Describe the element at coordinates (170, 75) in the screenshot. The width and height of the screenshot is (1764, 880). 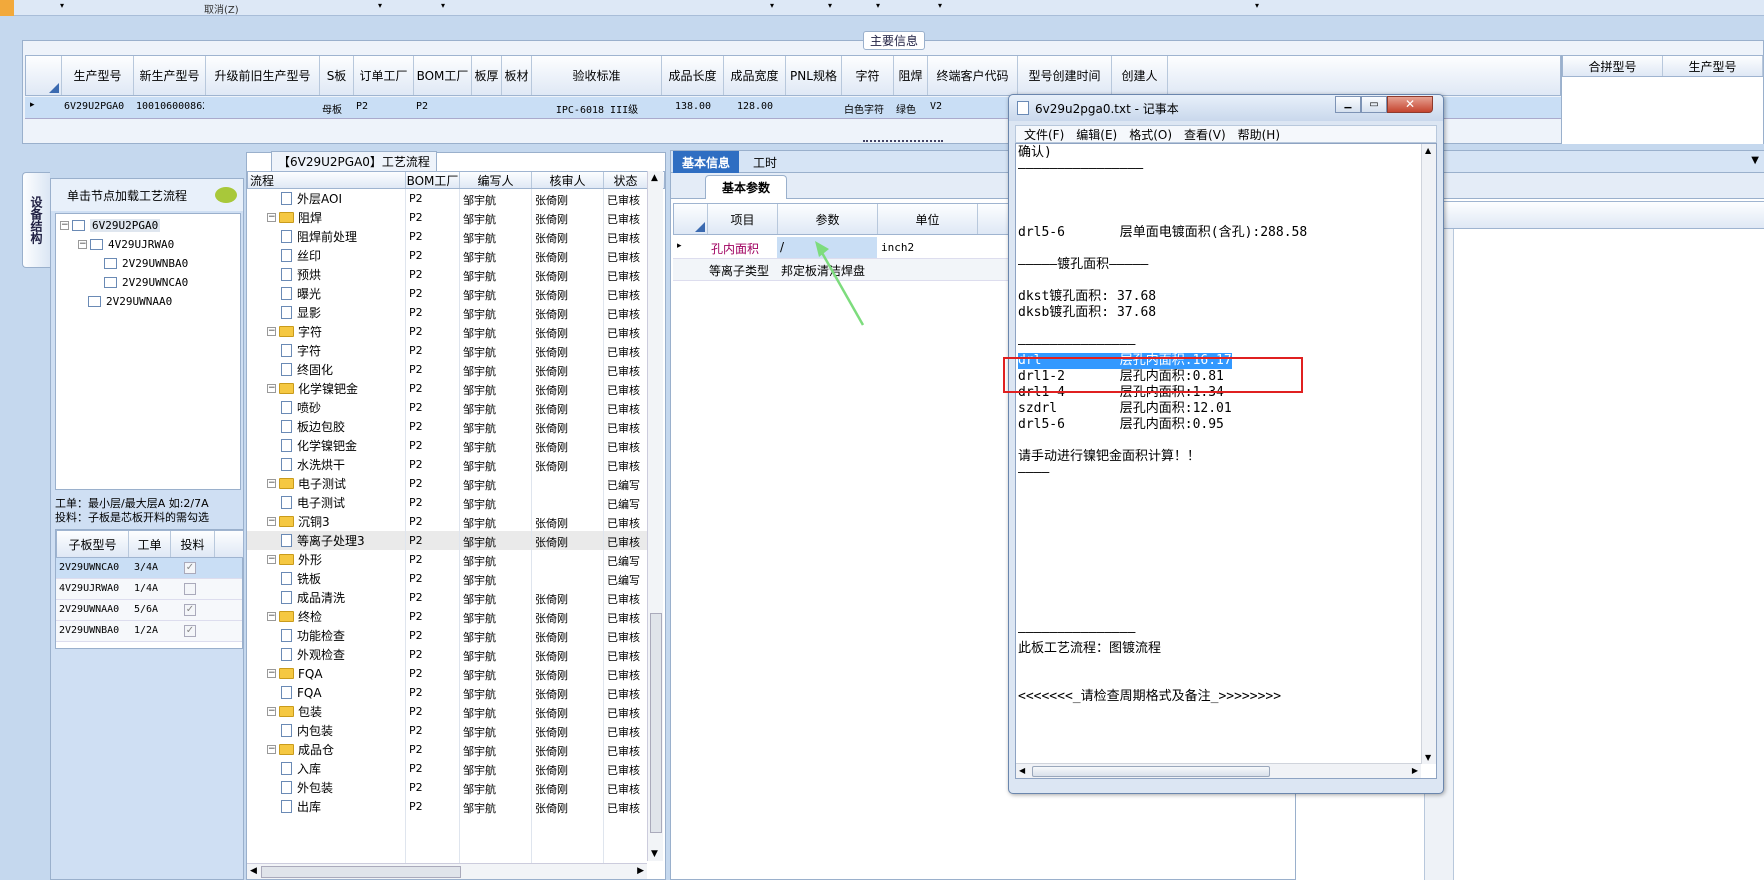
I see `main-info-col-header: 新生产型号` at that location.